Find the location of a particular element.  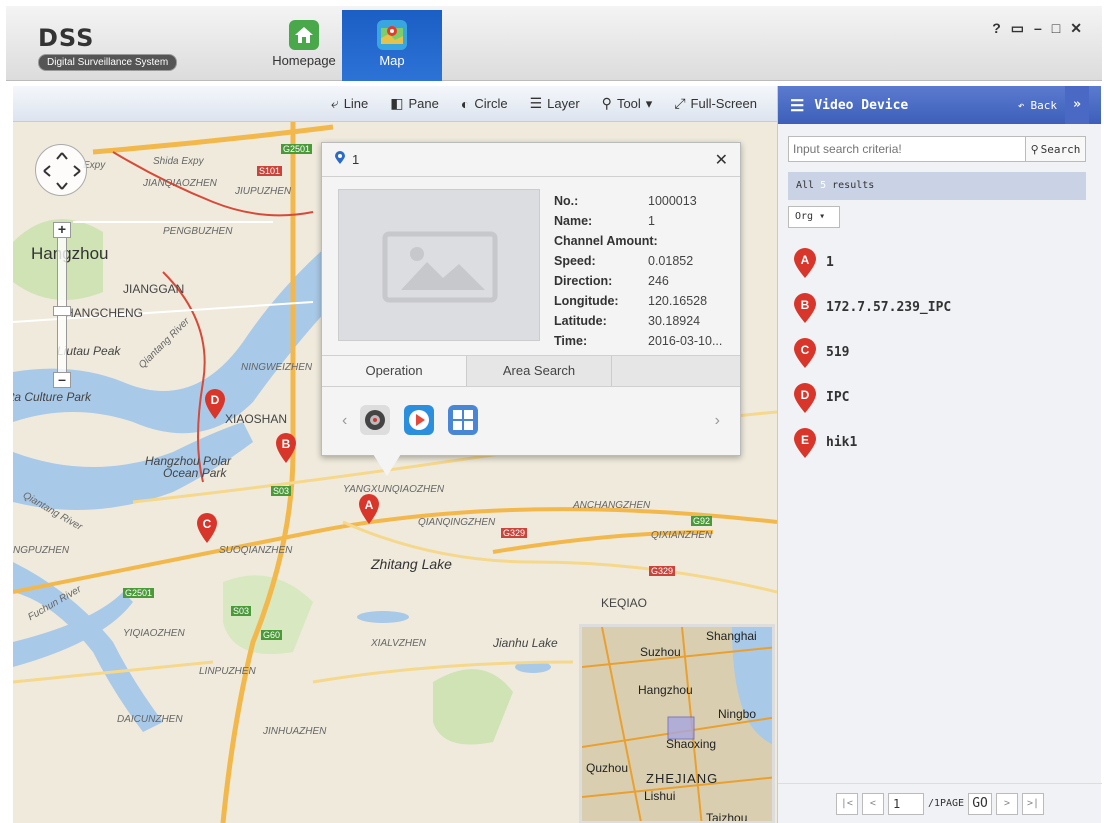

info-row: Direction: 246 is located at coordinates (611, 281).